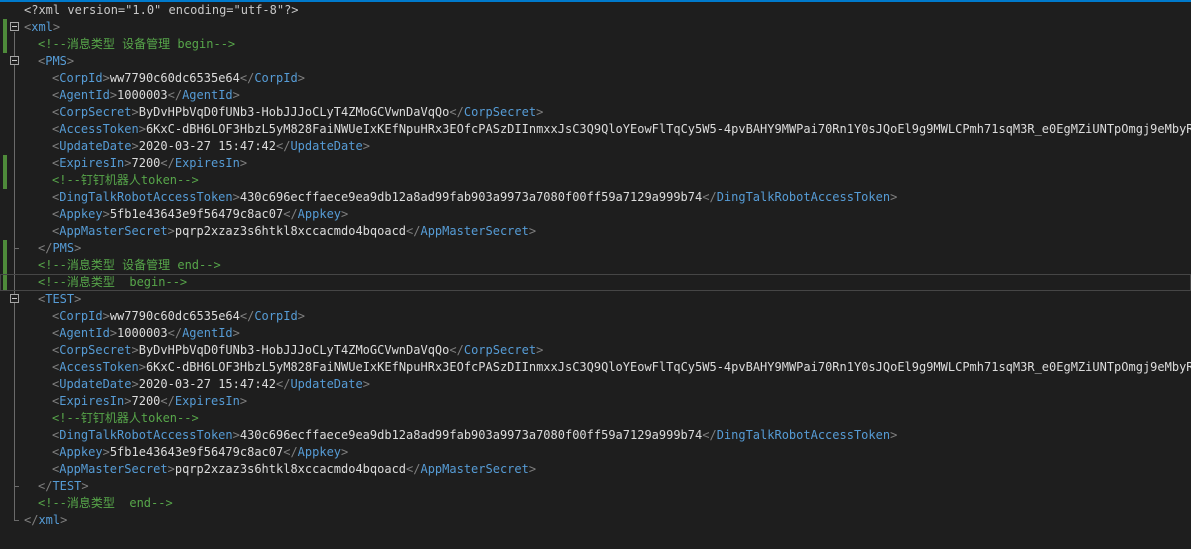 The width and height of the screenshot is (1191, 549). What do you see at coordinates (45, 520) in the screenshot?
I see `code-content: </xml>` at bounding box center [45, 520].